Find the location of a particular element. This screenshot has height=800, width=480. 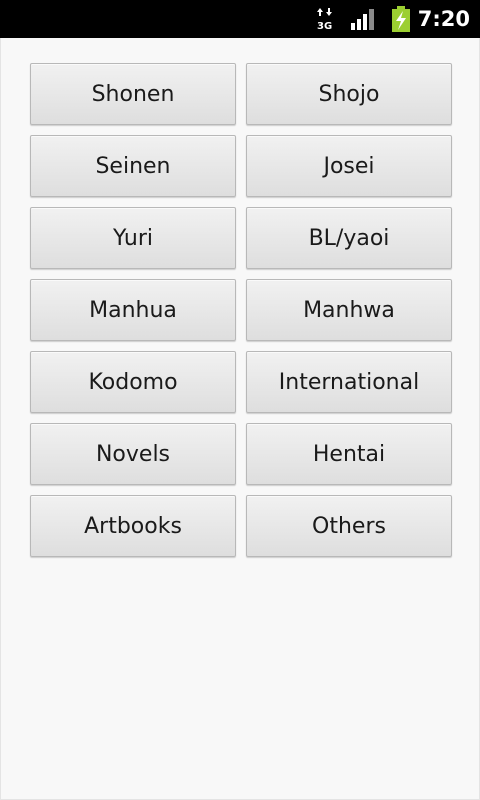

genre-button-international: International is located at coordinates (349, 382).